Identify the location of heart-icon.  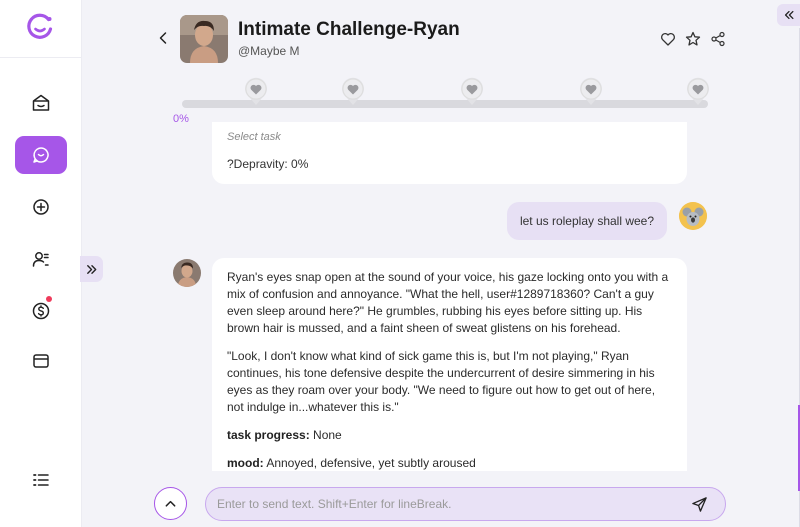
(668, 39).